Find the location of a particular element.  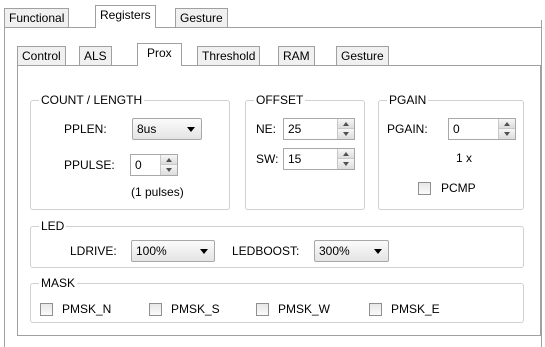

tab-threshold: Threshold is located at coordinates (229, 56).